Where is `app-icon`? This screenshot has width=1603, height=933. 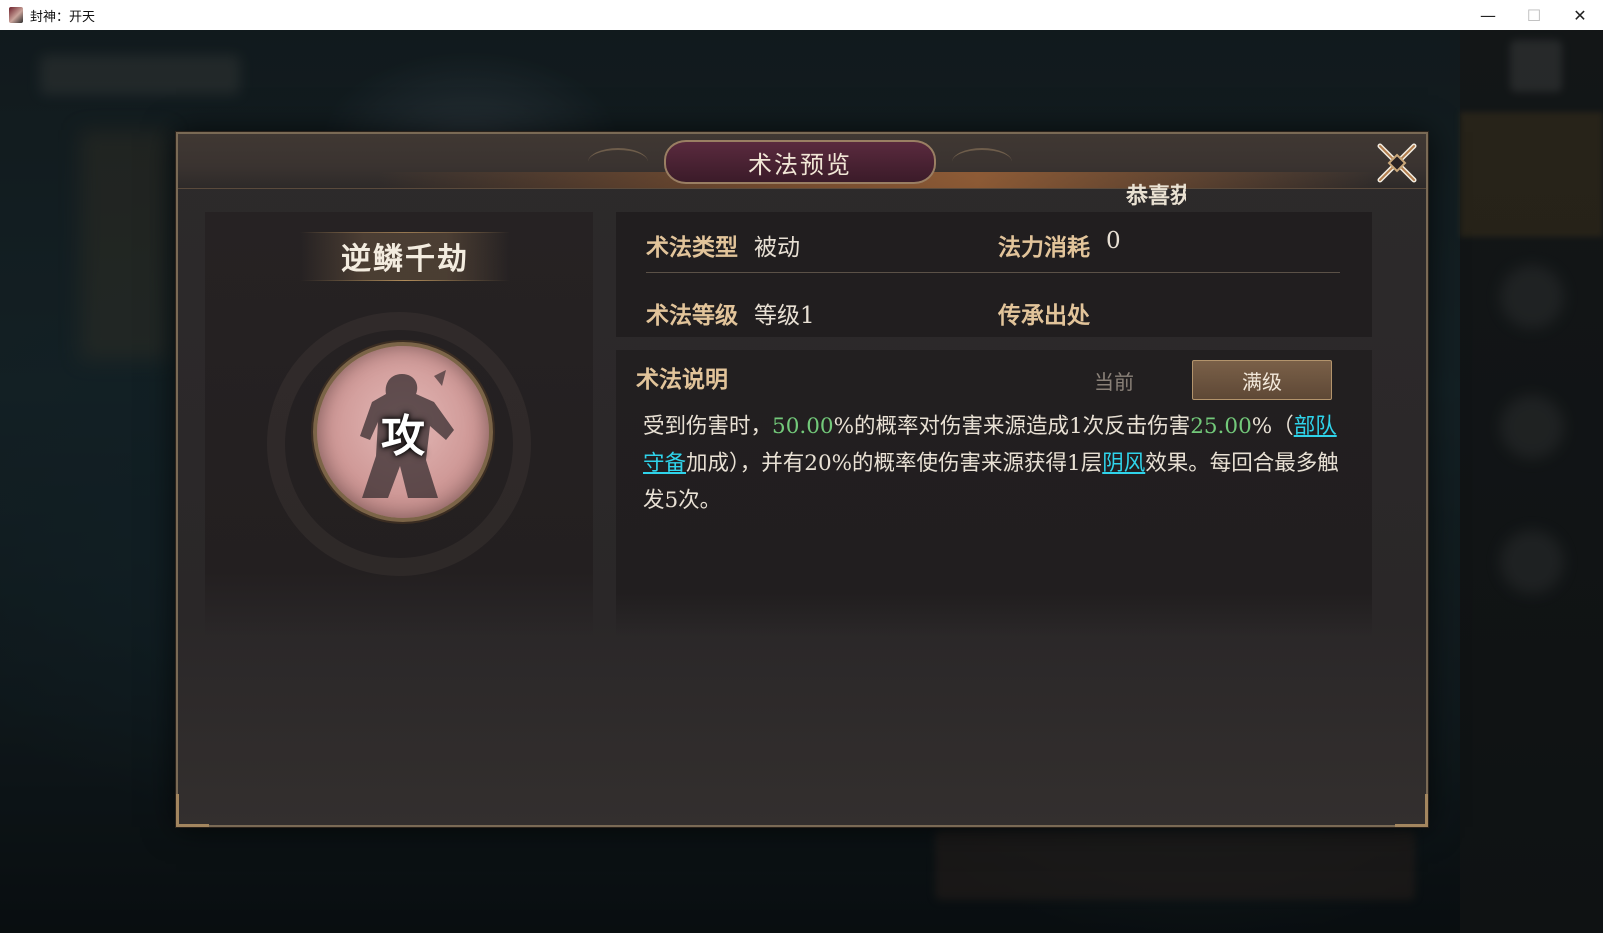 app-icon is located at coordinates (16, 15).